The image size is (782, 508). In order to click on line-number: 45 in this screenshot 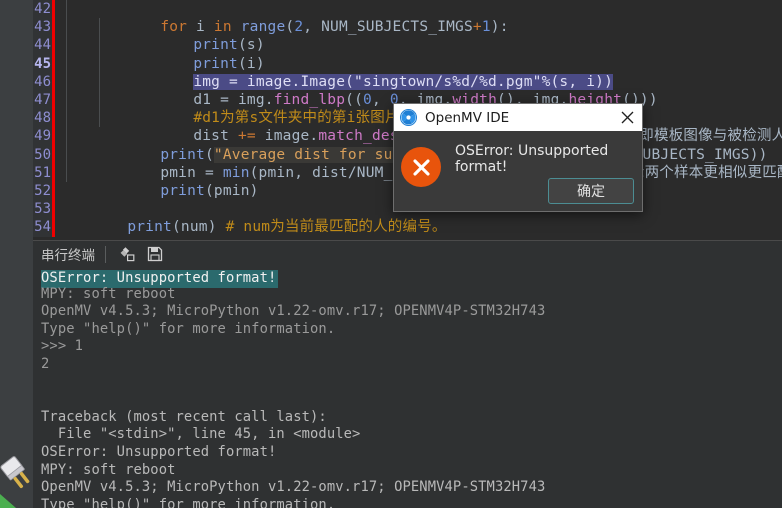, I will do `click(42, 63)`.